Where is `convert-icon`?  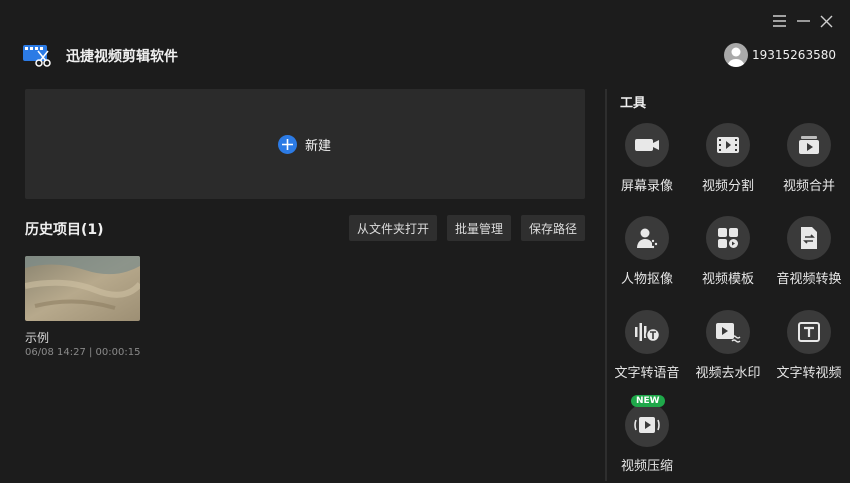
convert-icon is located at coordinates (809, 238).